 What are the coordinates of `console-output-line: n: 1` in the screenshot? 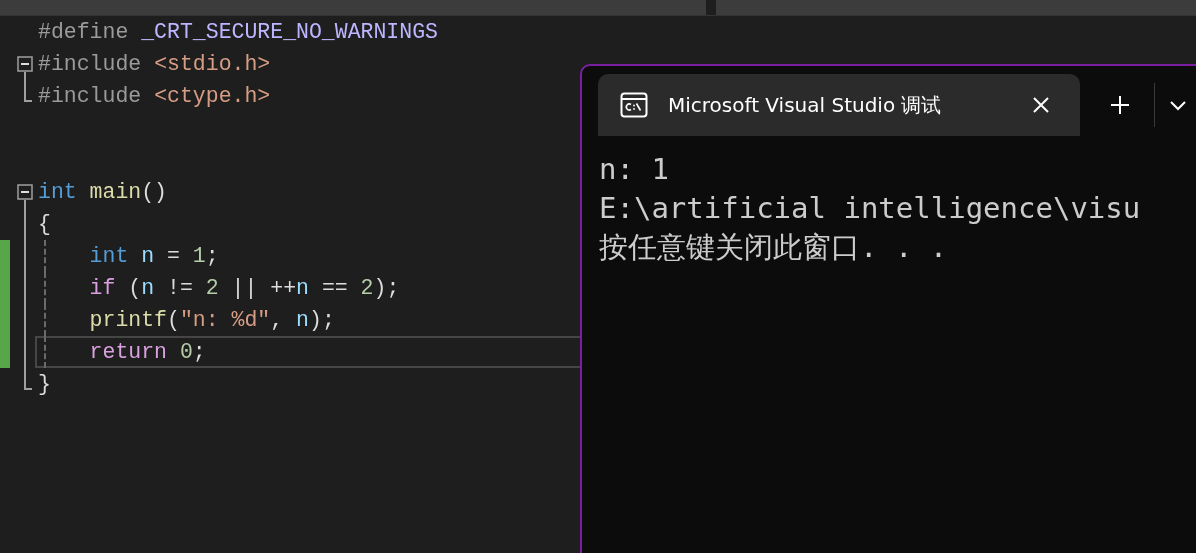 It's located at (634, 169).